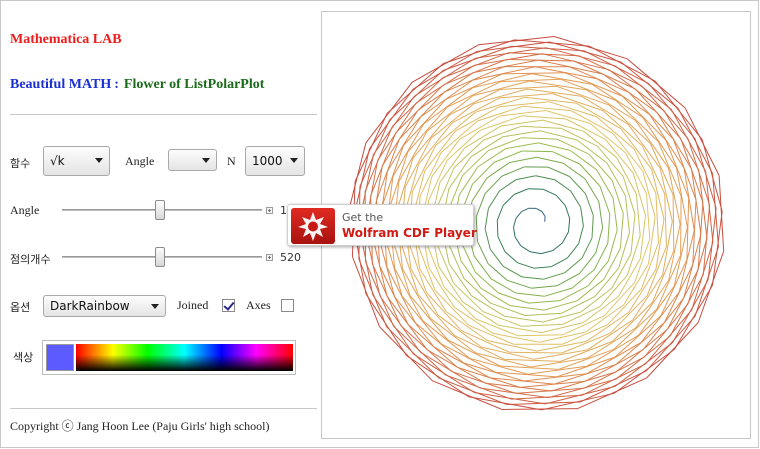 The image size is (760, 449). I want to click on color-scheme-dropdown: DarkRainbow, so click(104, 306).